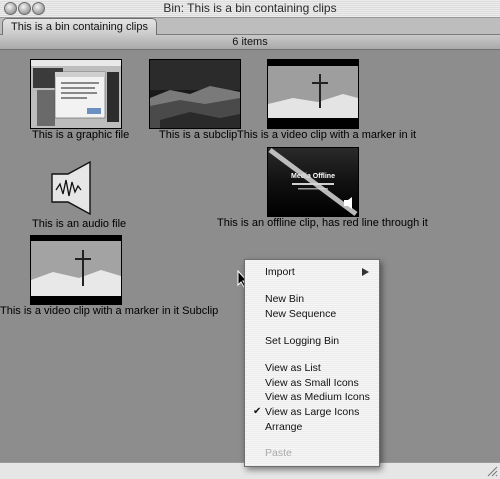  What do you see at coordinates (312, 272) in the screenshot?
I see `menu-item-import: Import` at bounding box center [312, 272].